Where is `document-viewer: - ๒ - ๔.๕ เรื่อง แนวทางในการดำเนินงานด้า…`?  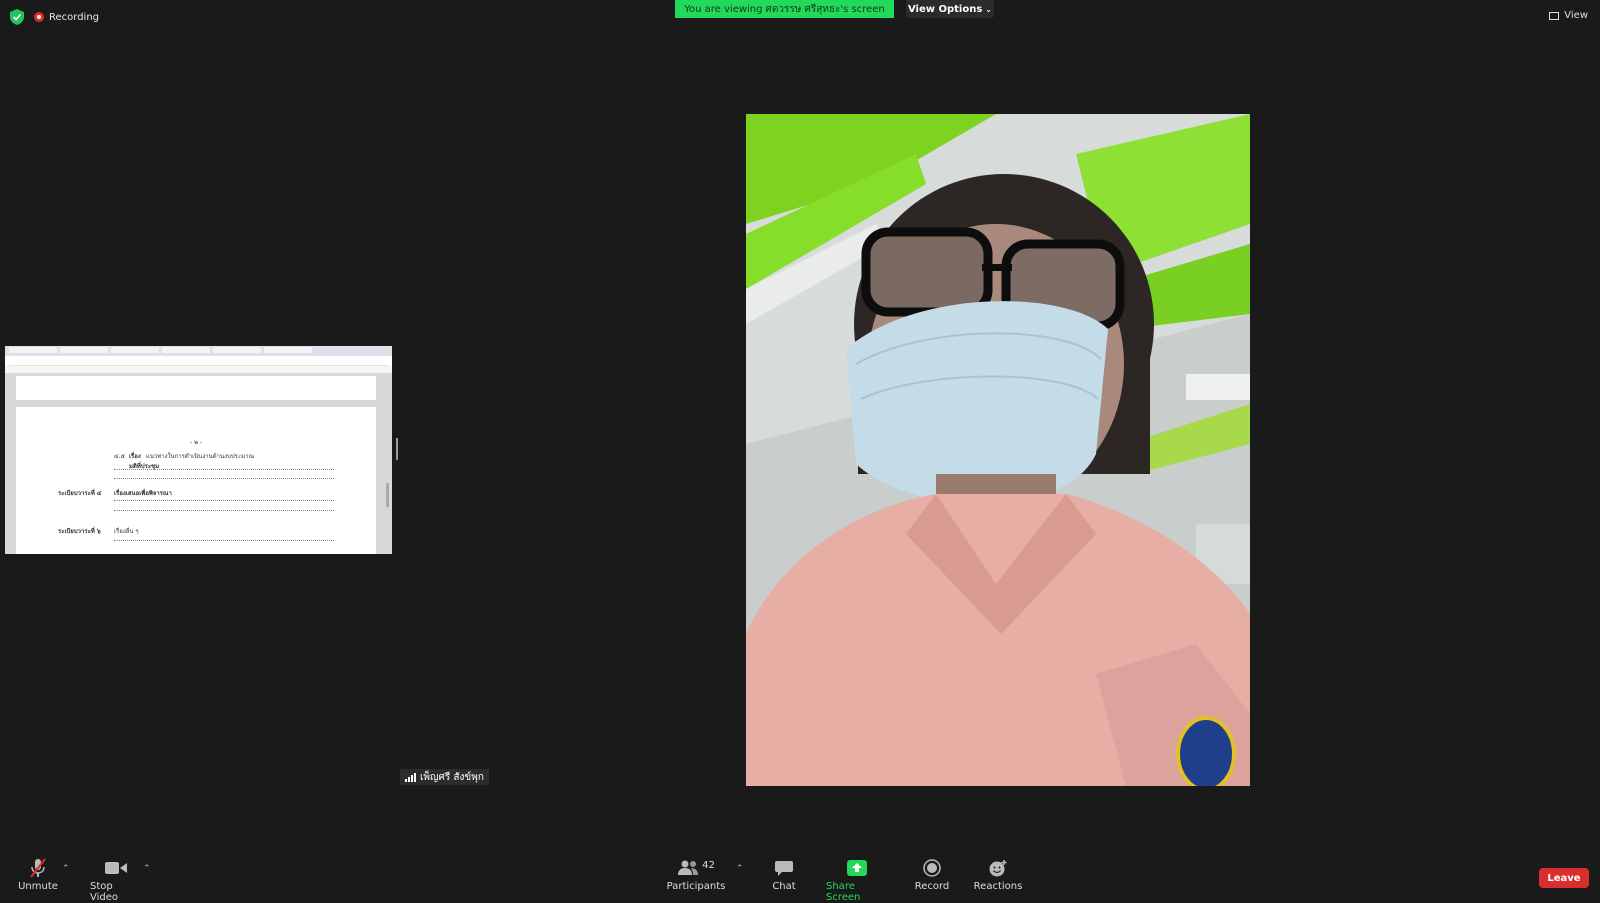 document-viewer: - ๒ - ๔.๕ เรื่อง แนวทางในการดำเนินงานด้า… is located at coordinates (198, 463).